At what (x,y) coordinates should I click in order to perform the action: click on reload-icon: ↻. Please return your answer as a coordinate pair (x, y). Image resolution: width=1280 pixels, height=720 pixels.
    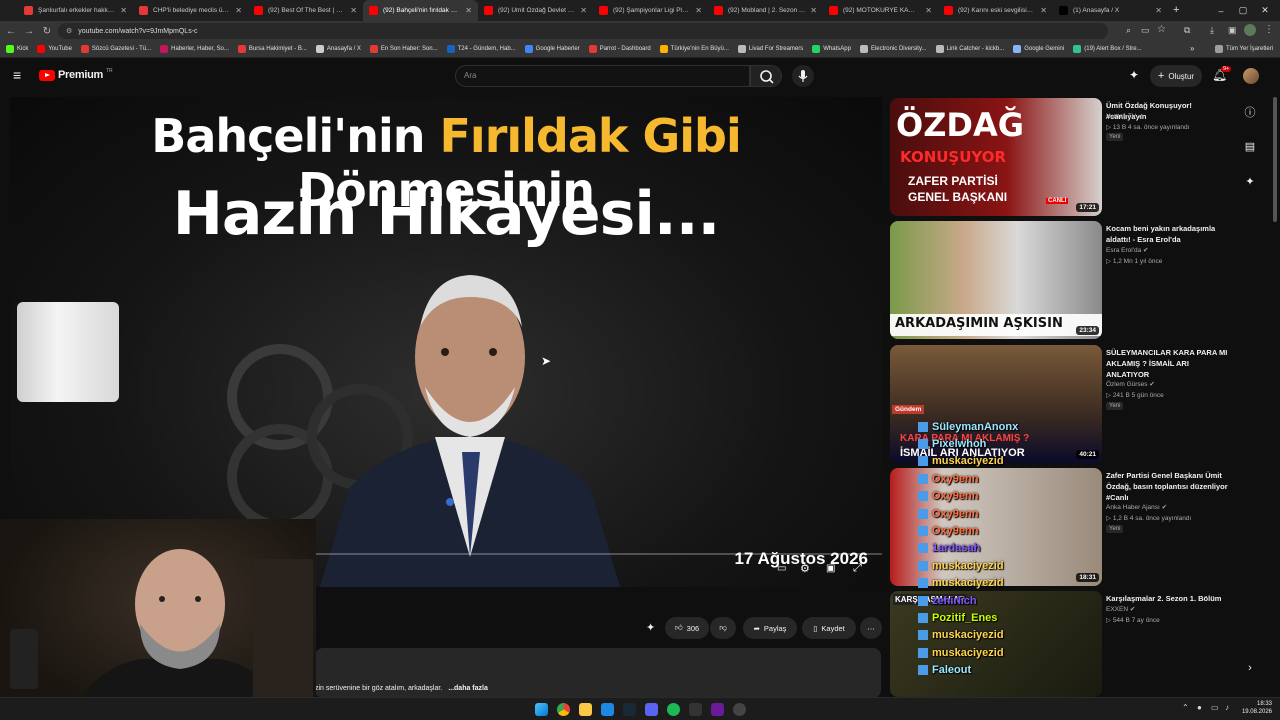
    Looking at the image, I should click on (47, 31).